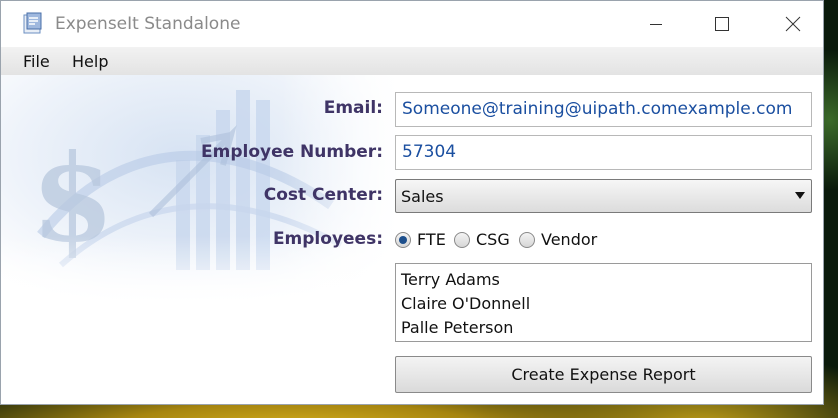  What do you see at coordinates (148, 24) in the screenshot?
I see `window-title: ExpenseIt Standalone` at bounding box center [148, 24].